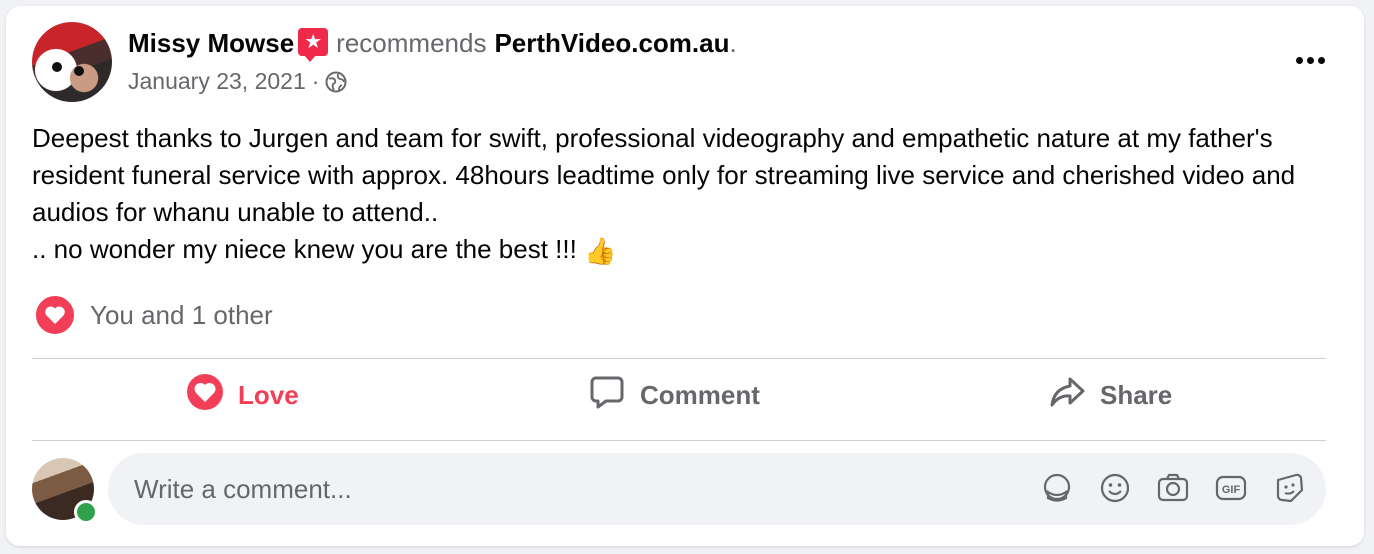 The width and height of the screenshot is (1374, 554). Describe the element at coordinates (1136, 394) in the screenshot. I see `share-label: Share` at that location.